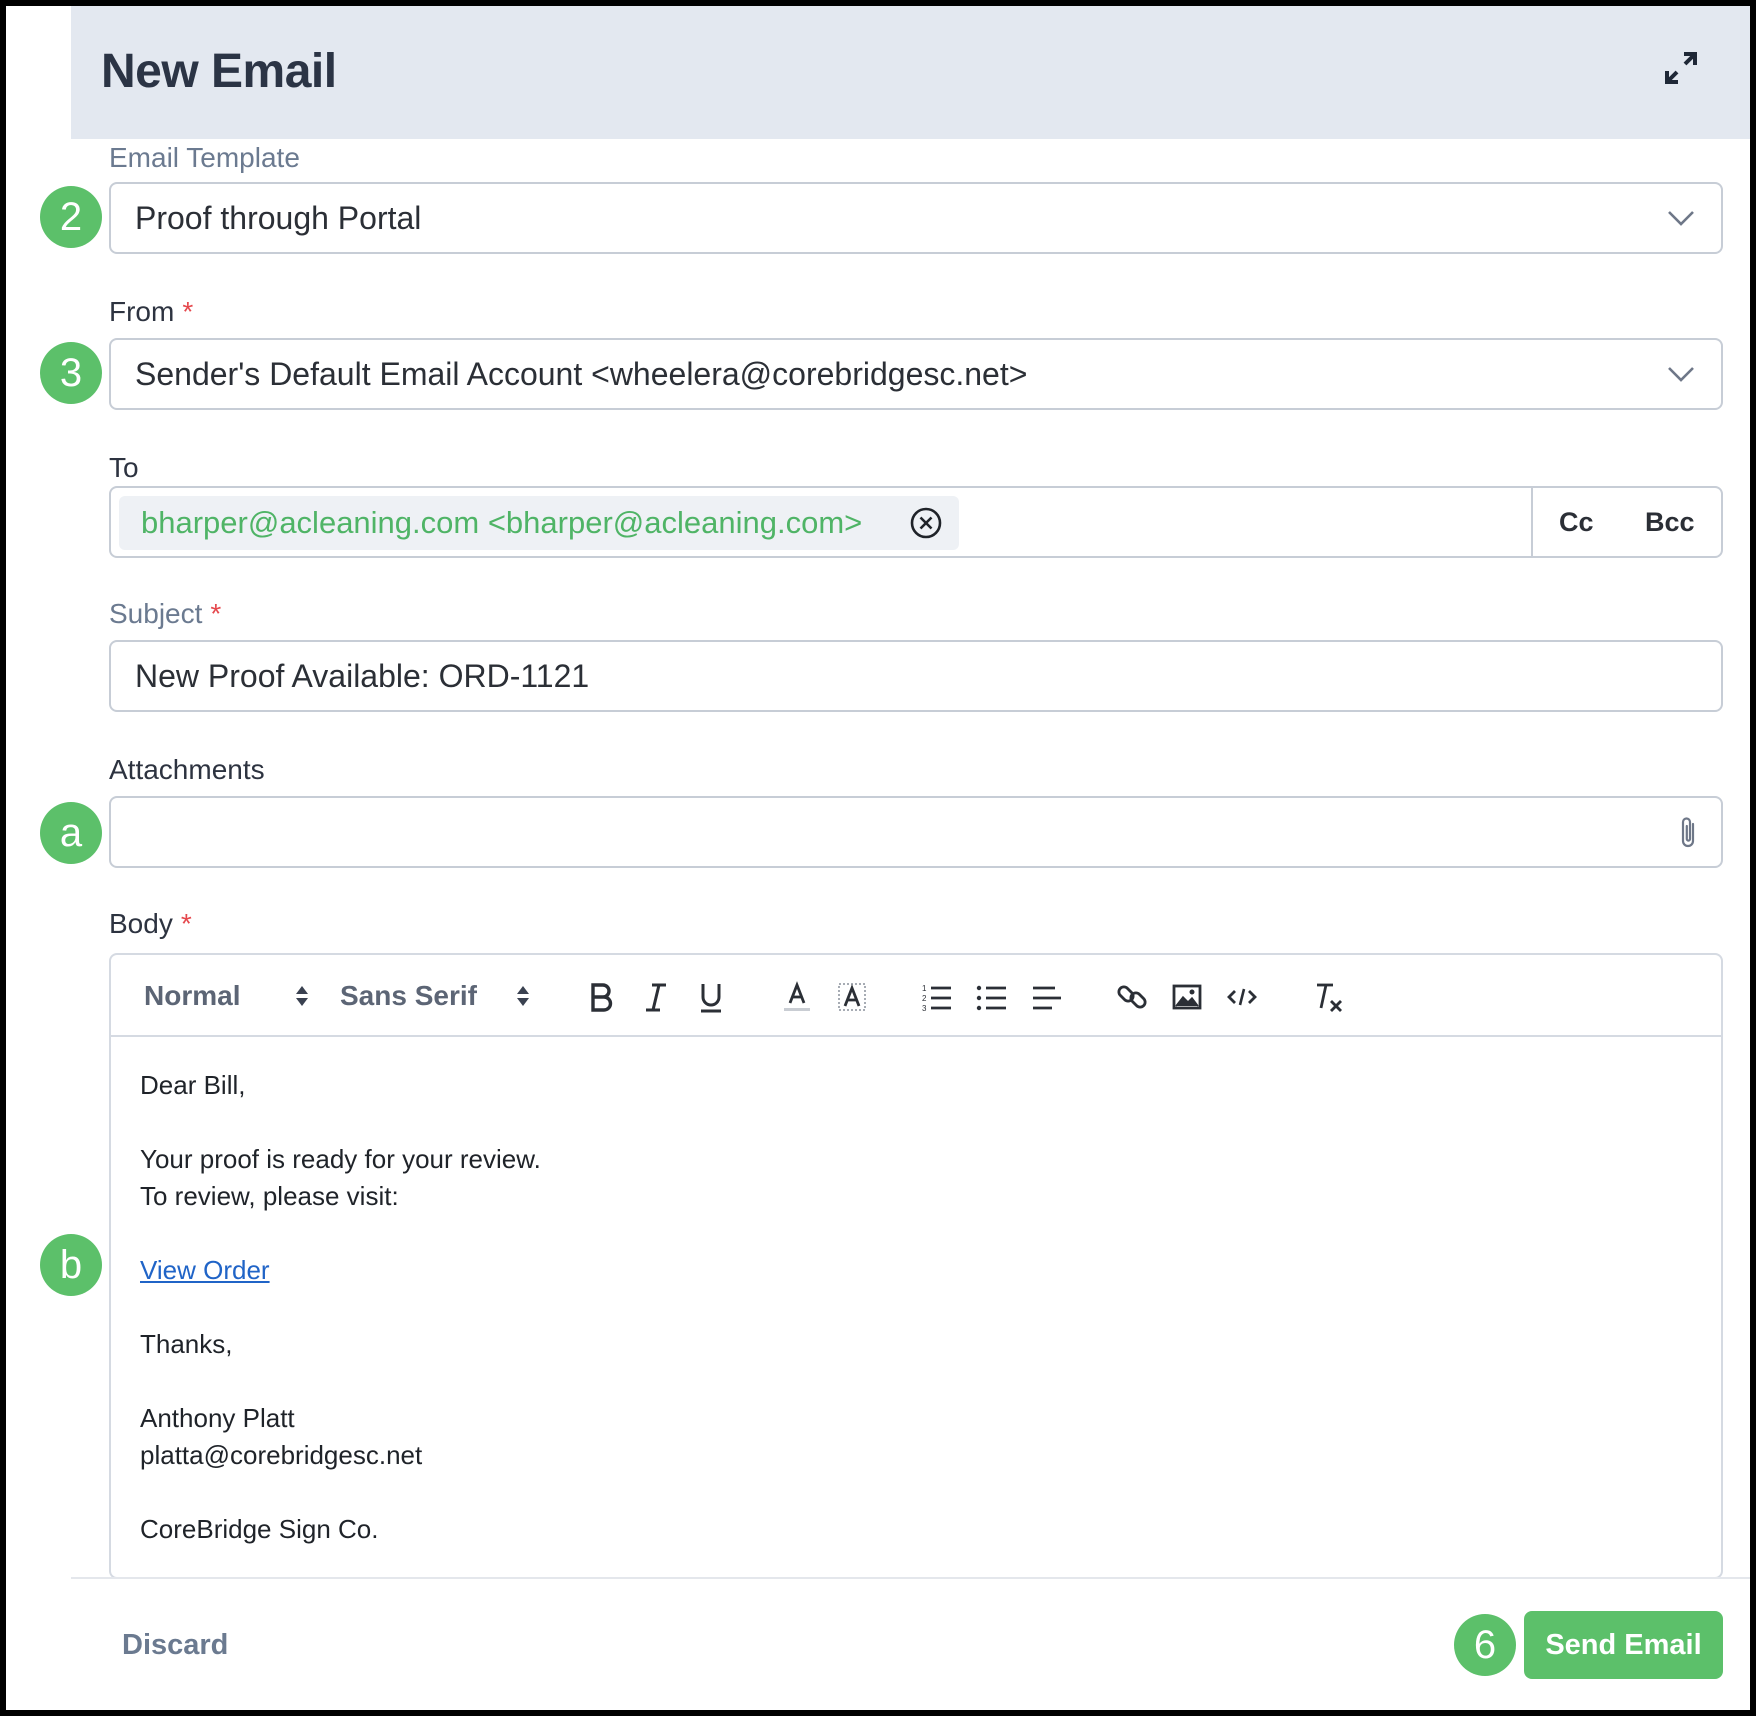  Describe the element at coordinates (916, 996) in the screenshot. I see `editor-toolbar: Normal Sans Serif 1 2 3` at that location.